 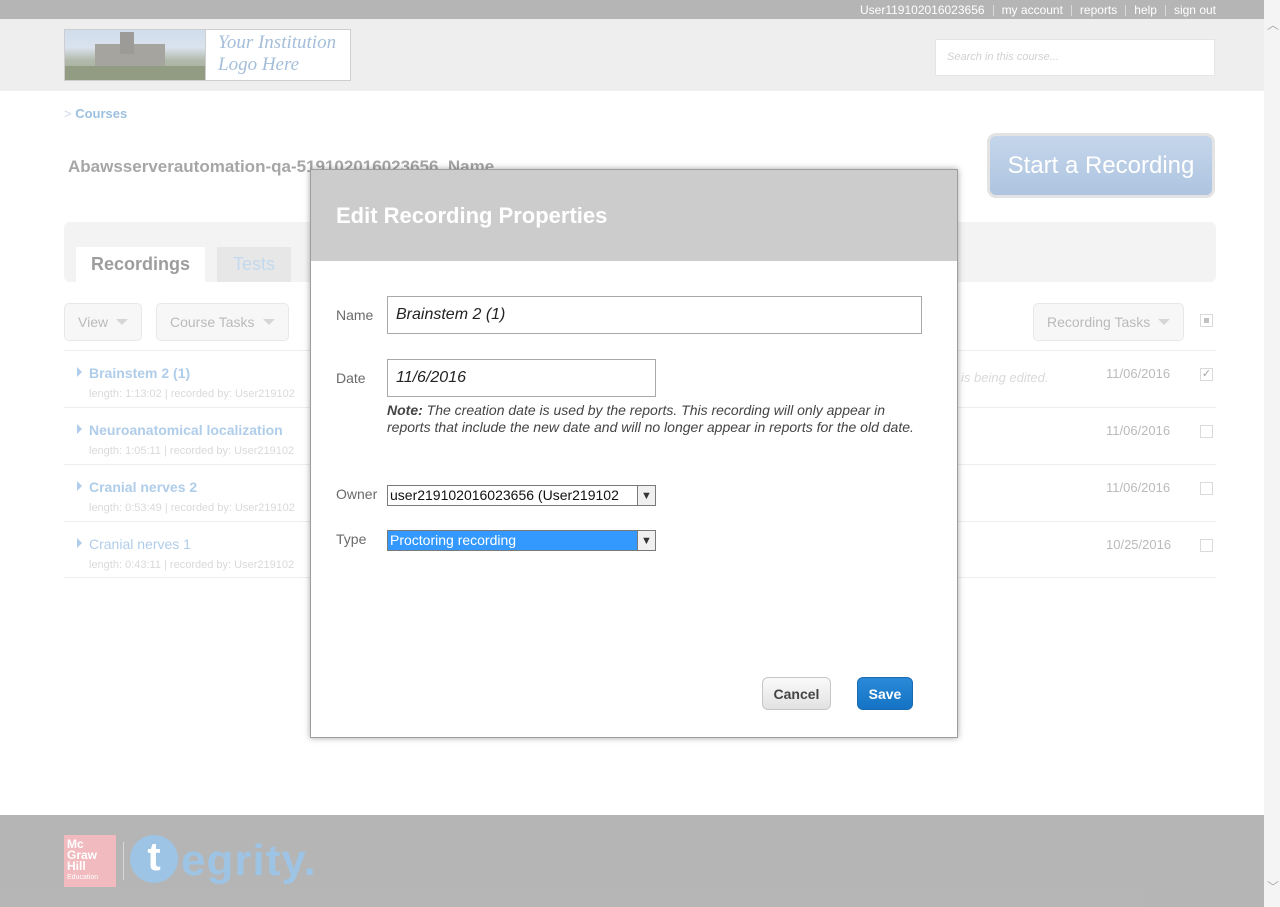 I want to click on chevron-up-icon: ︿, so click(x=1273, y=24).